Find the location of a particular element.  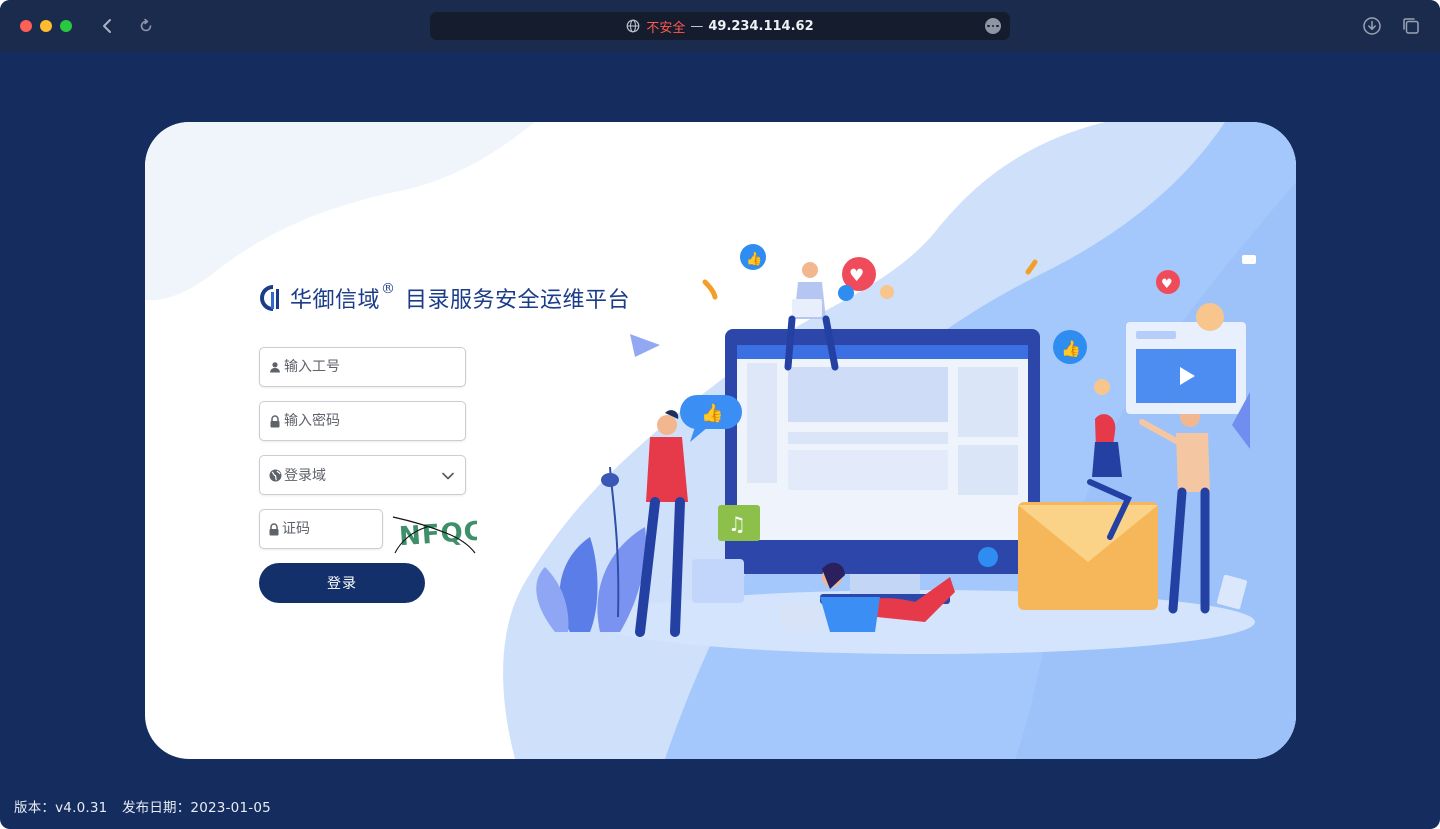

address-bar: 不安全 — 49.234.114.62 is located at coordinates (720, 26).